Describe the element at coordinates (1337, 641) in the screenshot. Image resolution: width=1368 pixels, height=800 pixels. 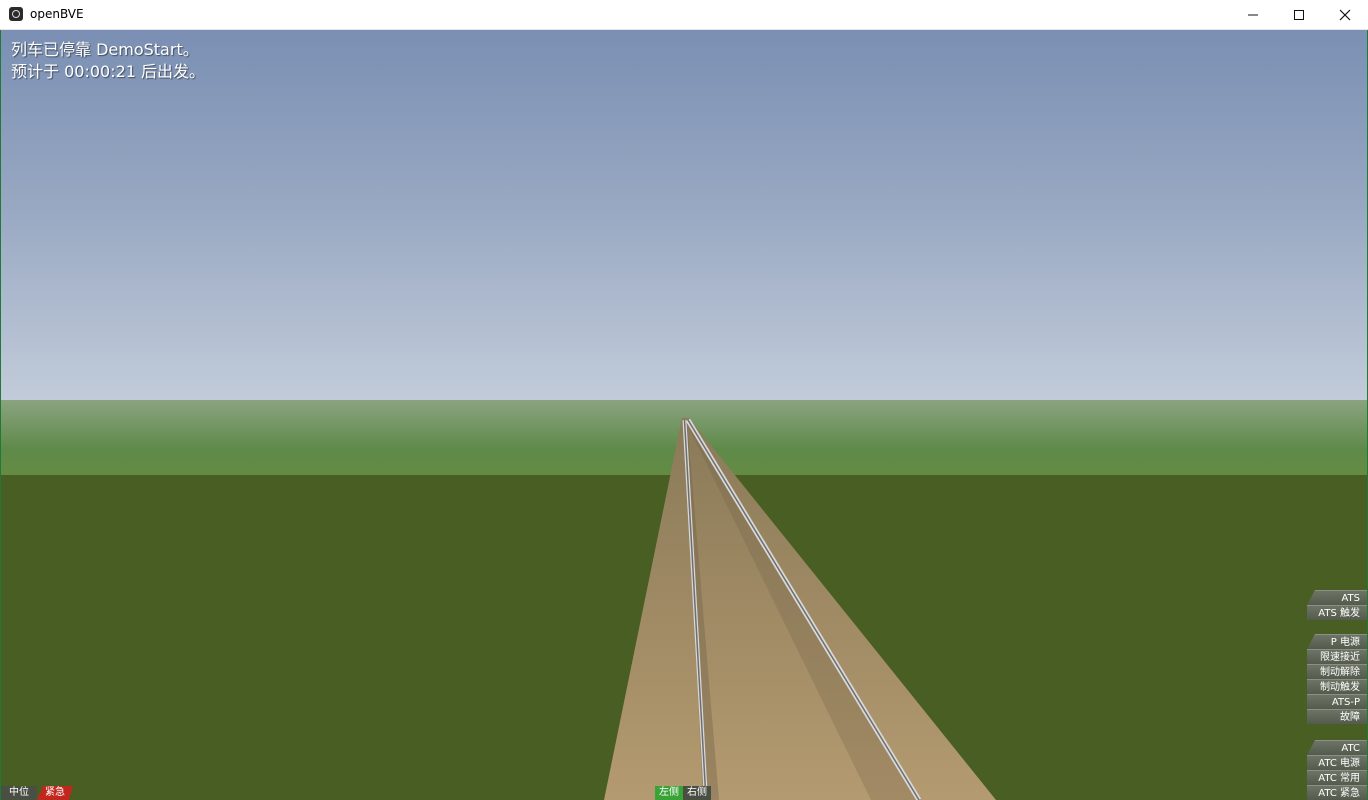
I see `atsp-power-indicator: P 电源` at that location.